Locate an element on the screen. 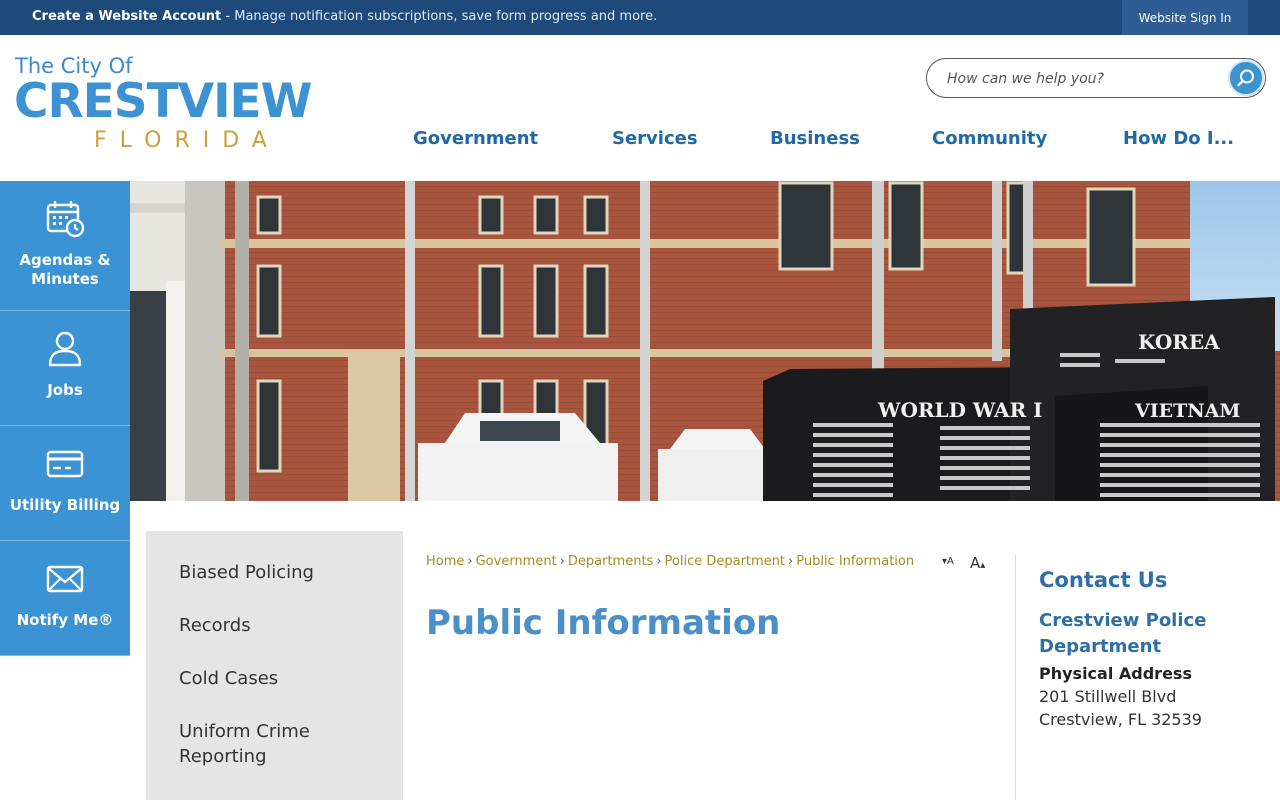 Image resolution: width=1280 pixels, height=800 pixels. search-button is located at coordinates (1246, 78).